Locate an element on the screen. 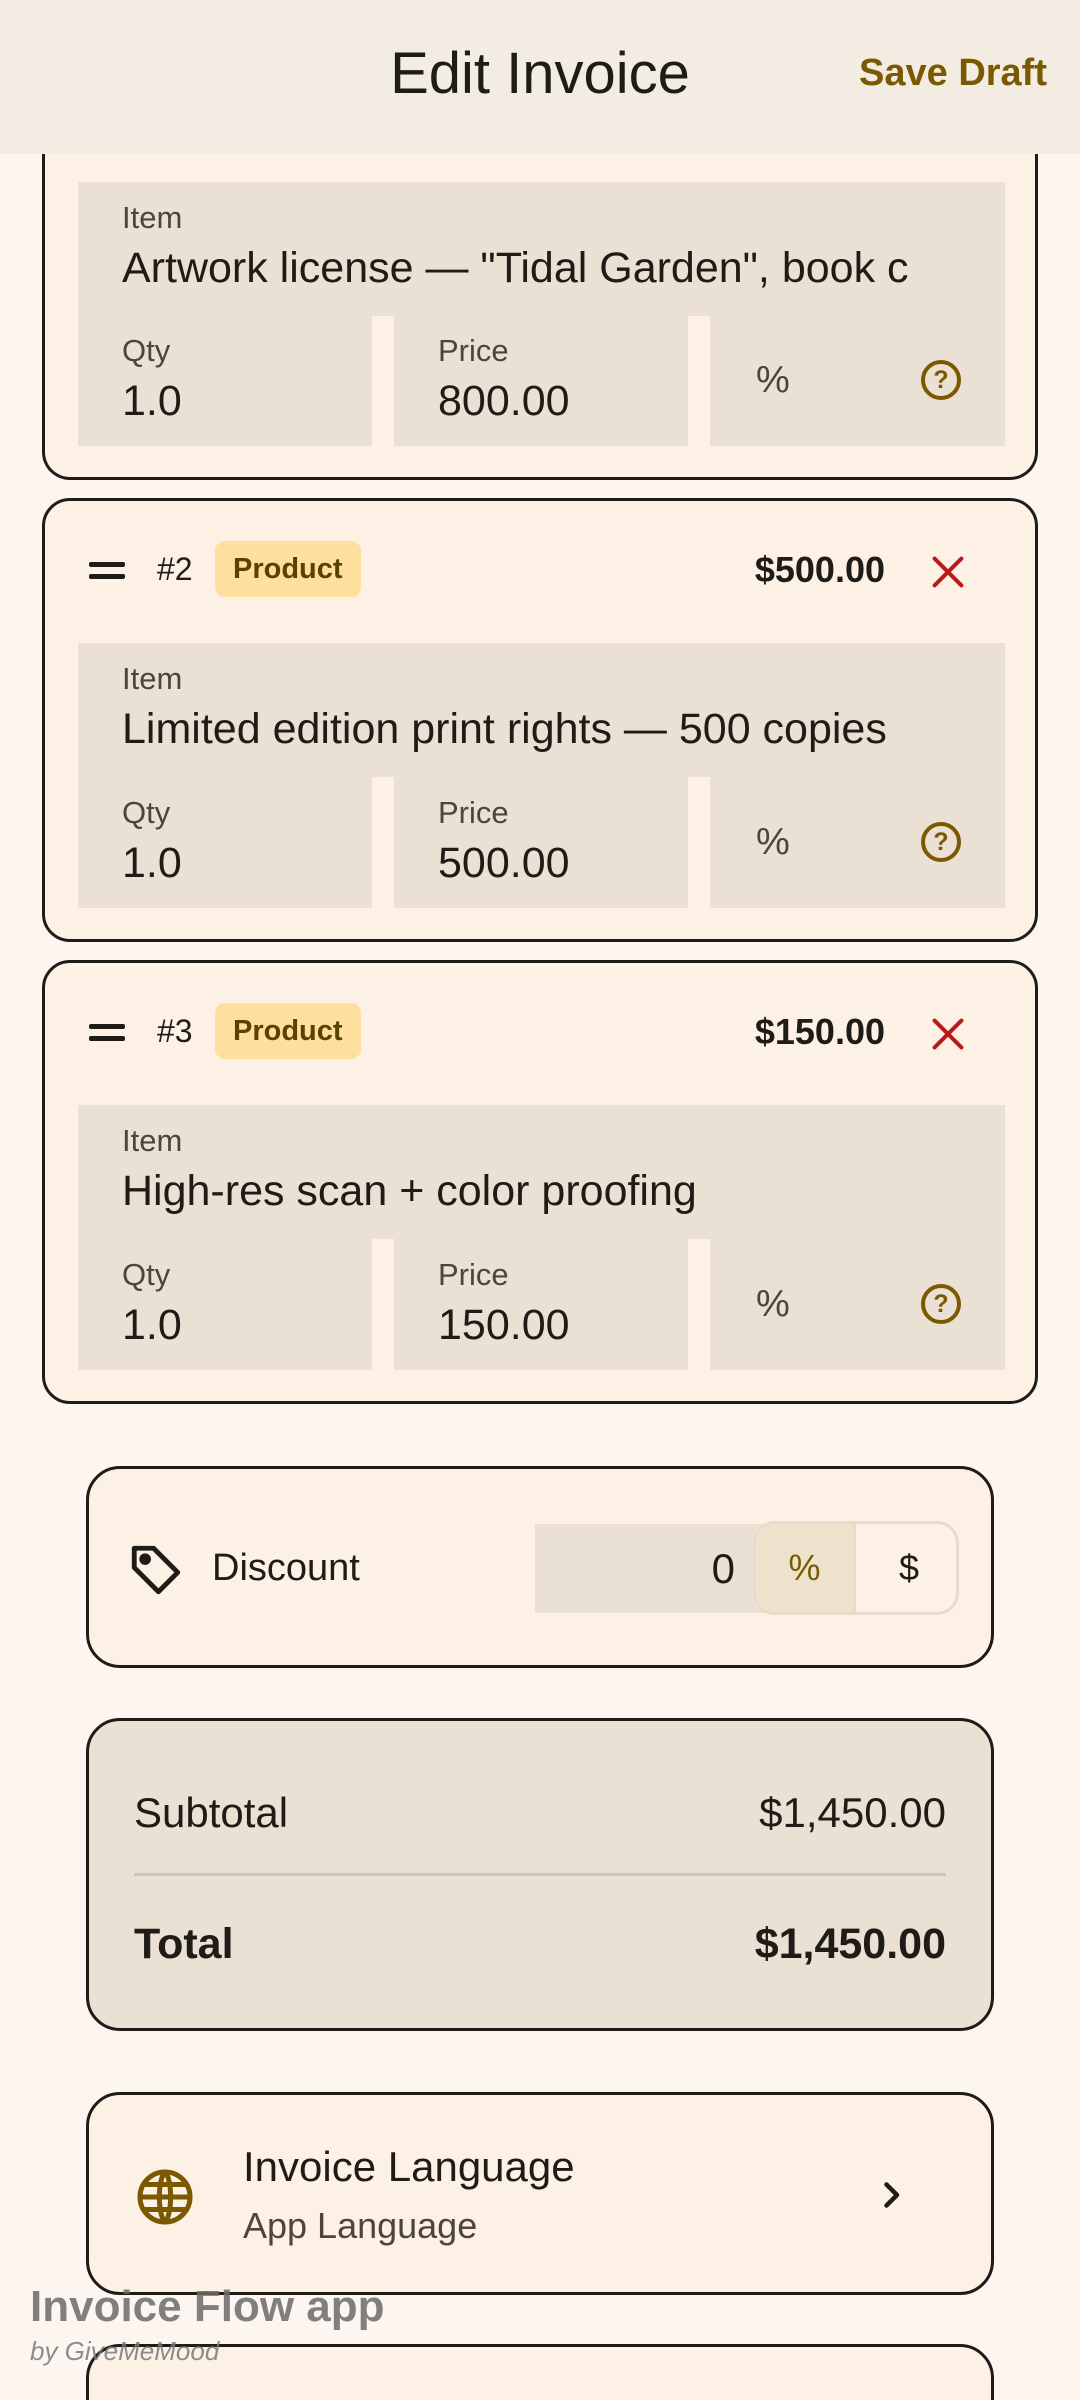 This screenshot has width=1080, height=2400. discount-type-toggle: % $ is located at coordinates (856, 1568).